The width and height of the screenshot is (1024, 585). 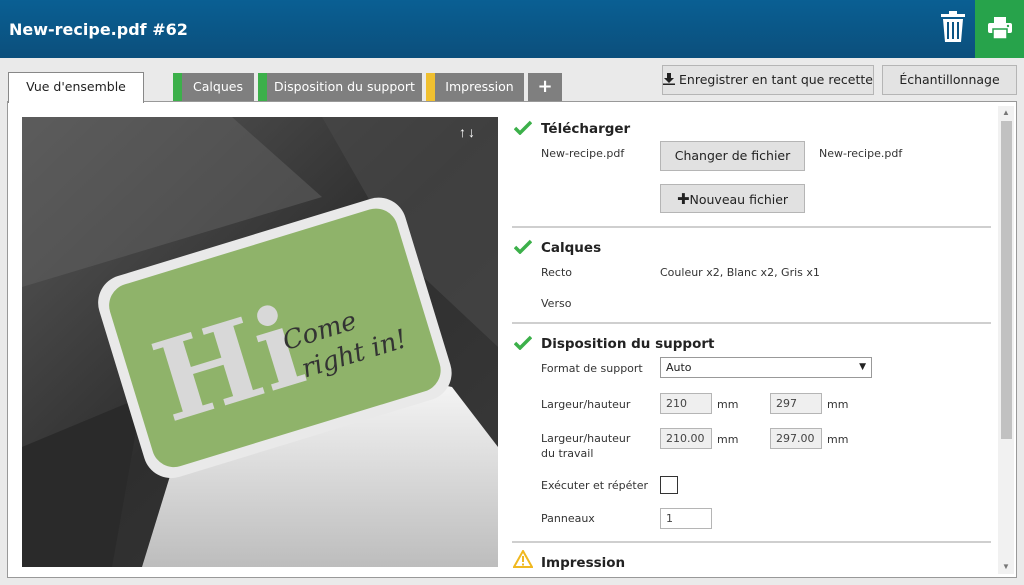 What do you see at coordinates (728, 404) in the screenshot?
I see `width-unit: mm` at bounding box center [728, 404].